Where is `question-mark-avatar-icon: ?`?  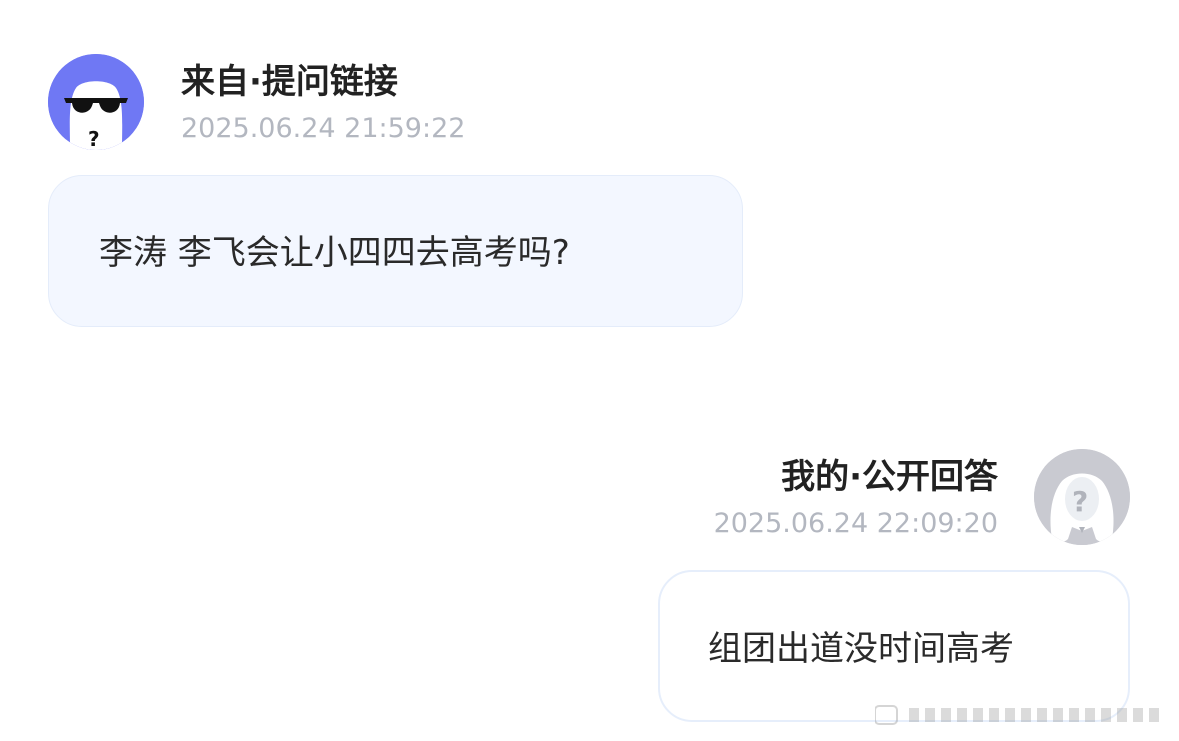
question-mark-avatar-icon: ? is located at coordinates (1082, 497).